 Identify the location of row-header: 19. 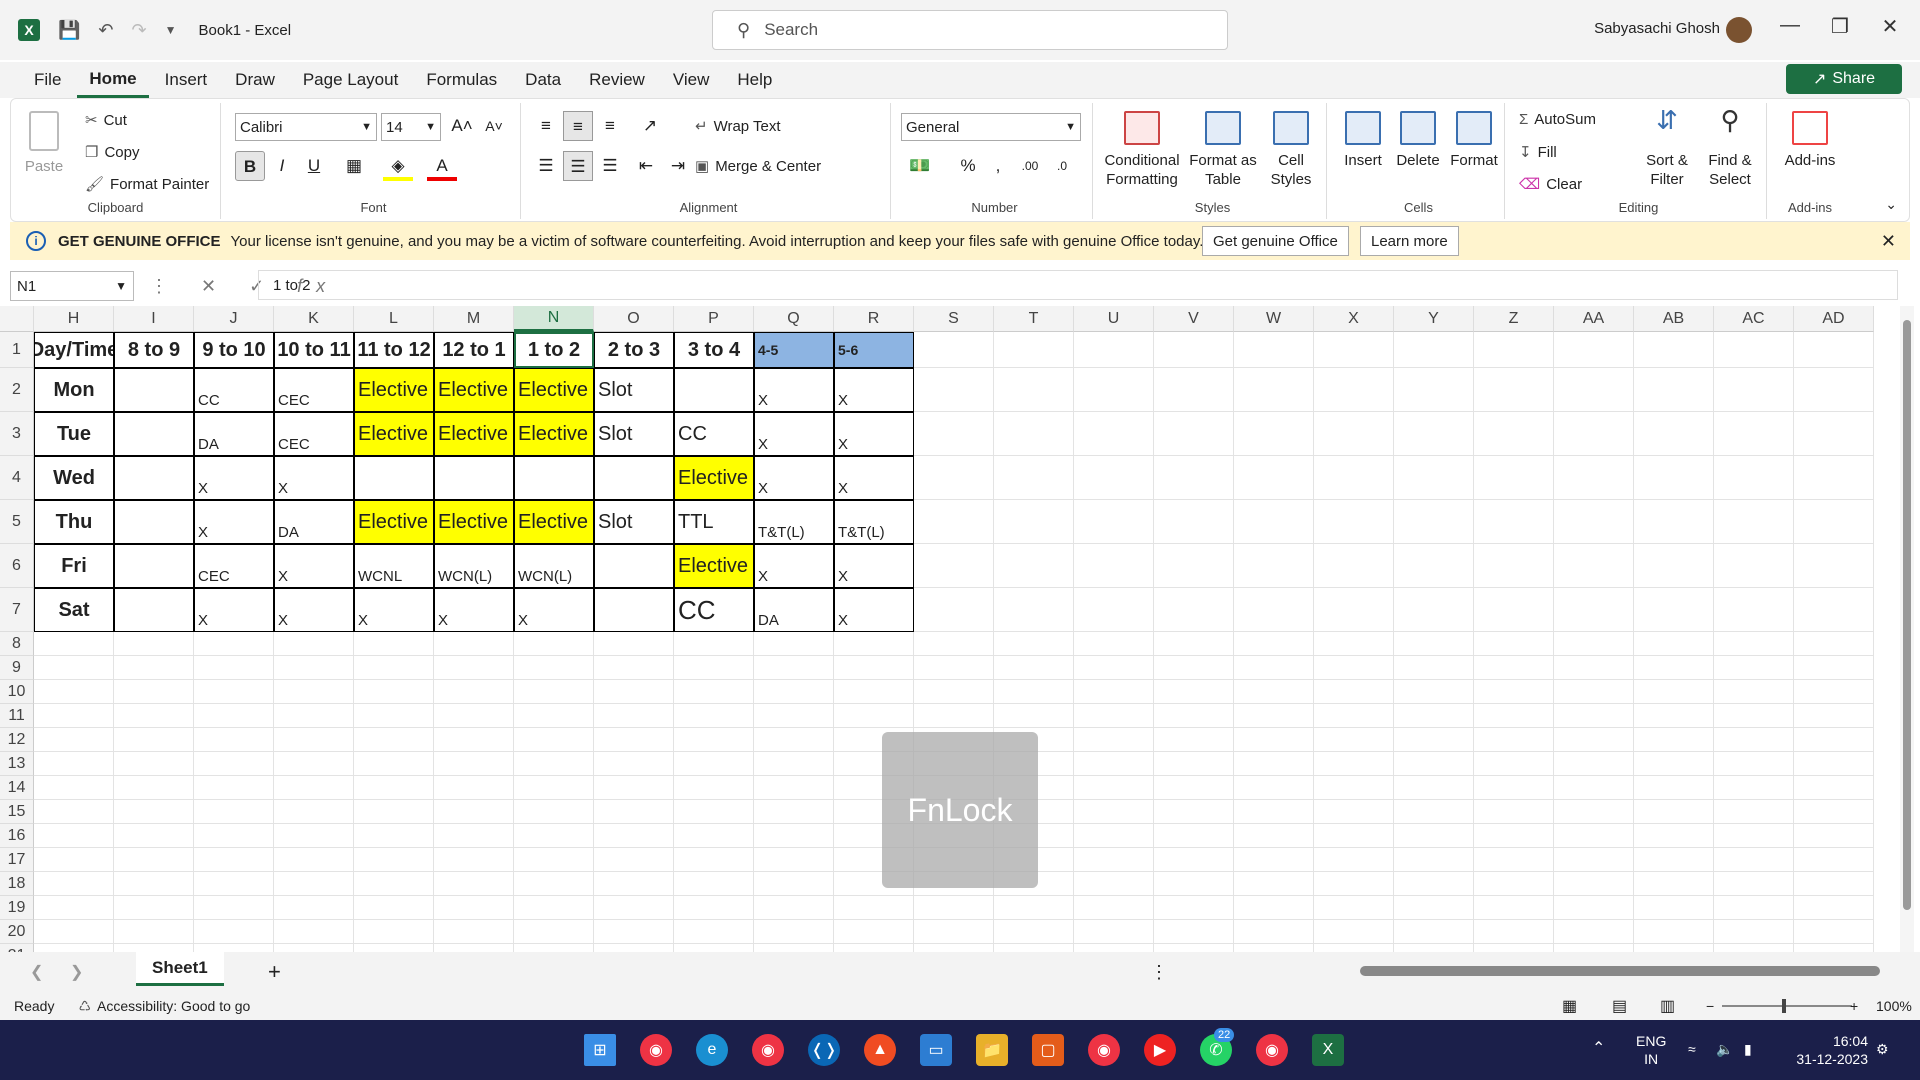
(17, 908).